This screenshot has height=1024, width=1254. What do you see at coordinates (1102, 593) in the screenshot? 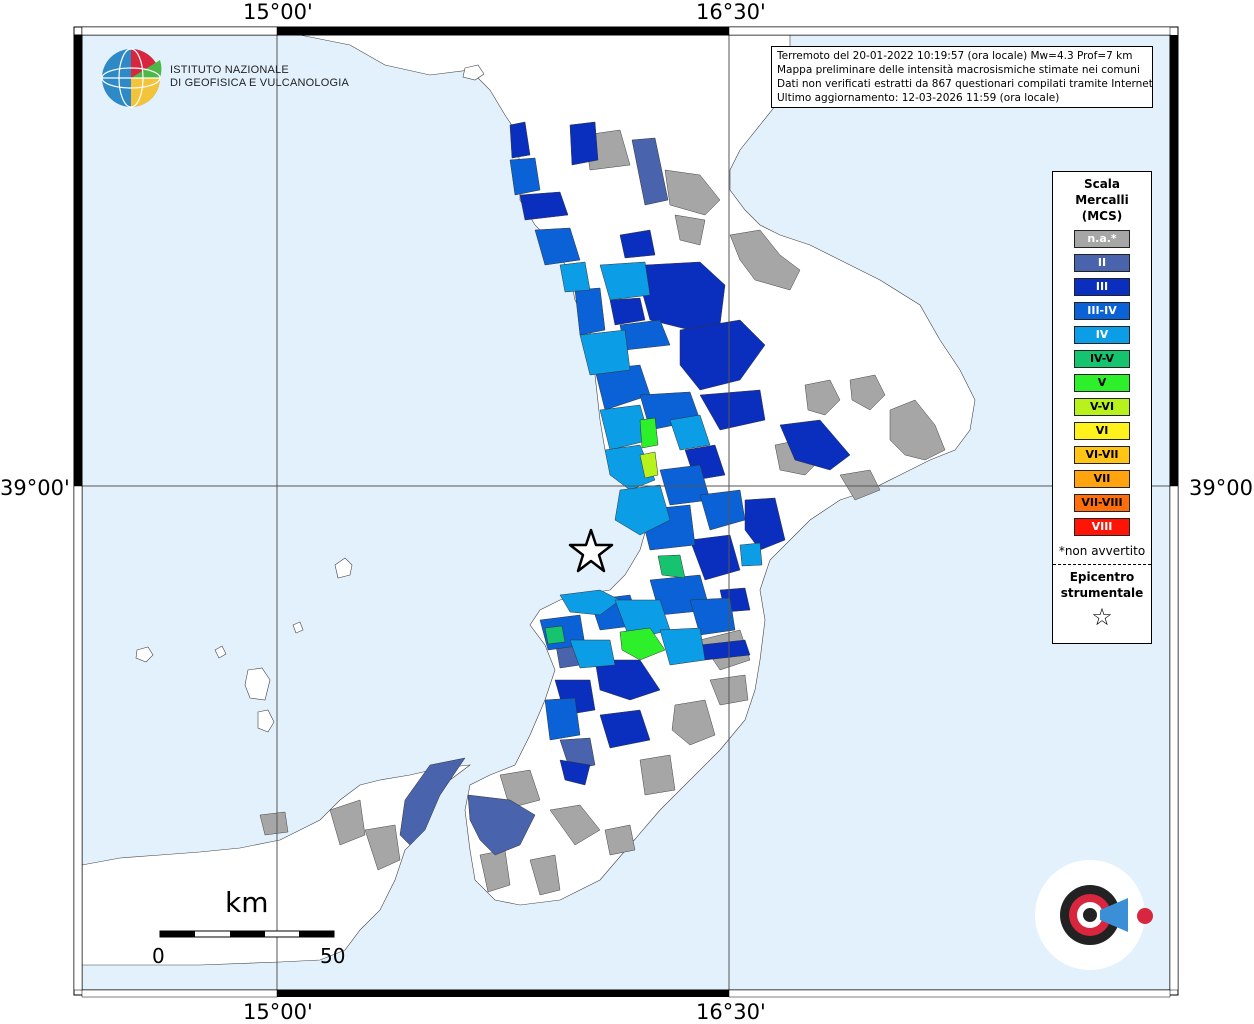
I see `legend-epicenter-line2: strumentale` at bounding box center [1102, 593].